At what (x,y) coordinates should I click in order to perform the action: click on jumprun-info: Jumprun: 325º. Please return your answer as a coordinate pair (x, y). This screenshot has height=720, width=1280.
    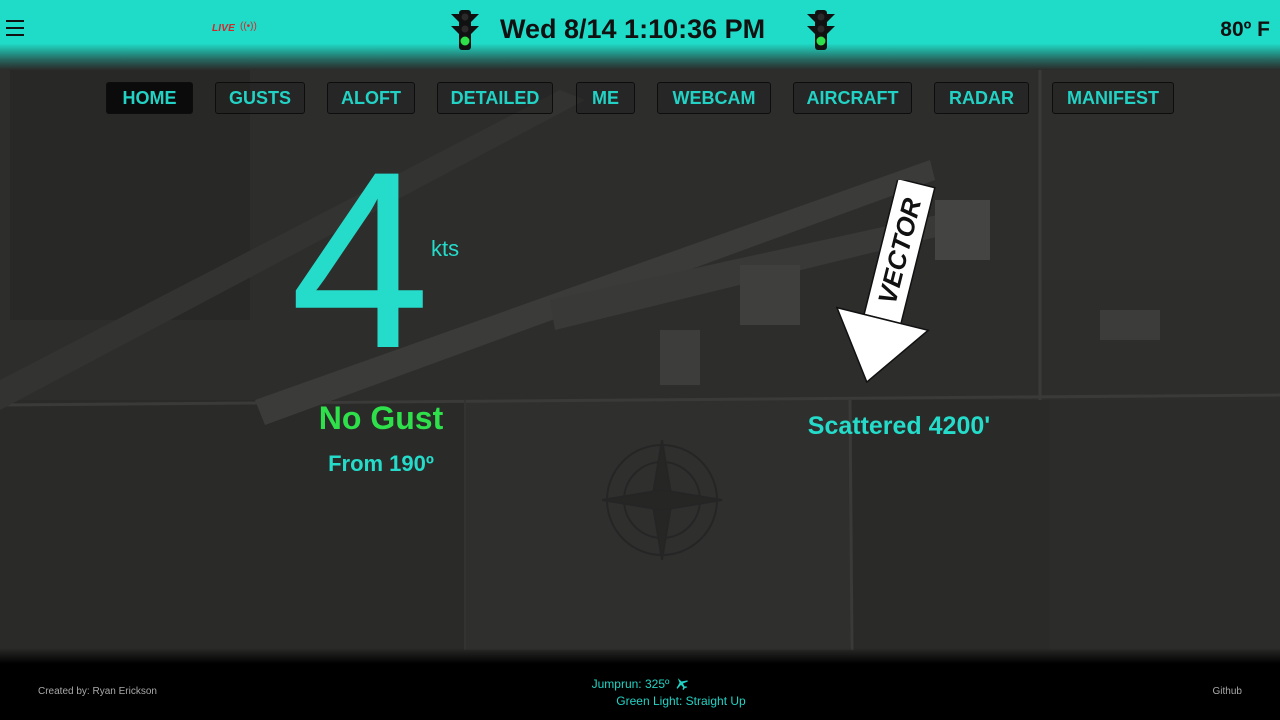
    Looking at the image, I should click on (640, 684).